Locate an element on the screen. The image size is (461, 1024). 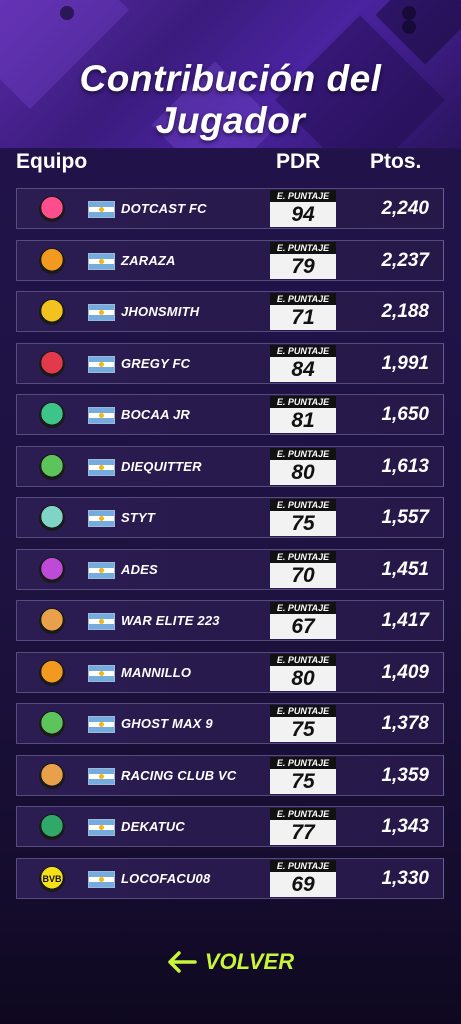
score-value: 69 is located at coordinates (303, 884).